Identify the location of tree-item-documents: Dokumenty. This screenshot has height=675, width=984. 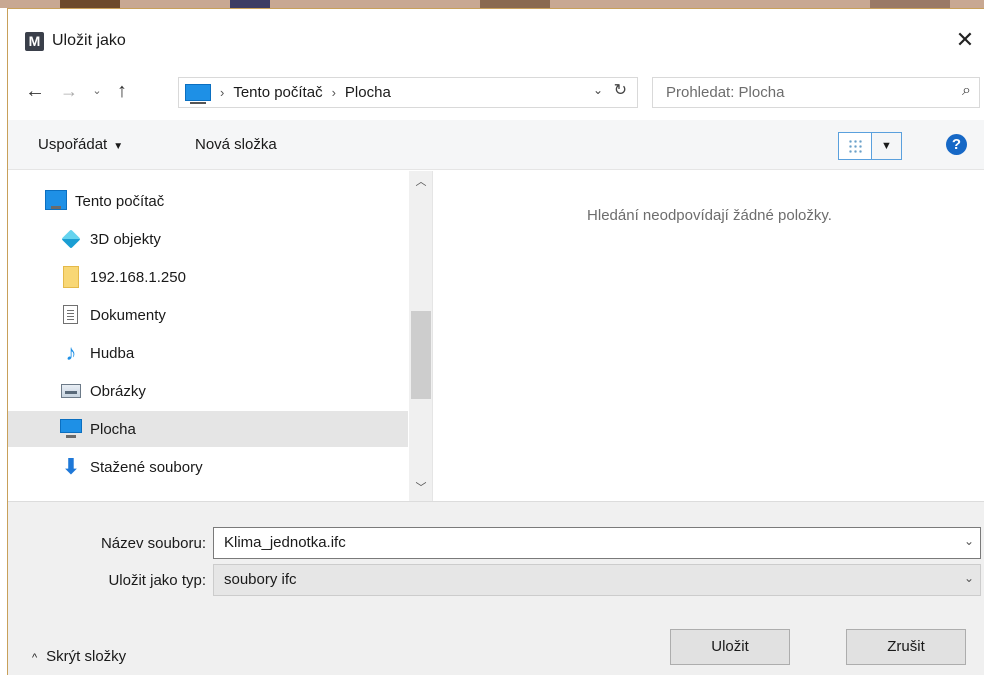
(232, 315).